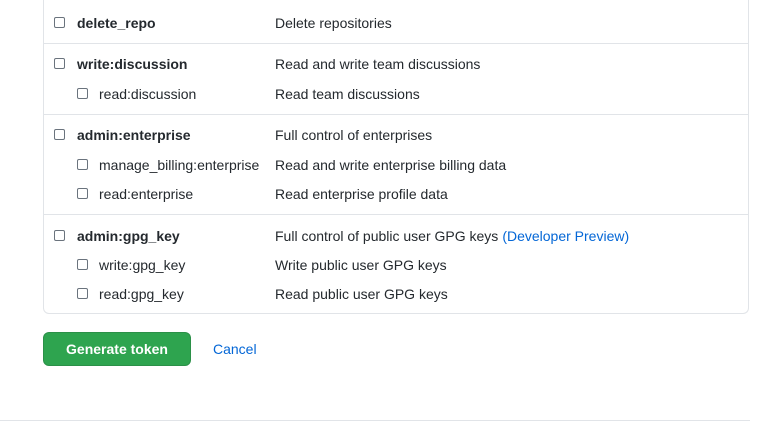 The width and height of the screenshot is (763, 448). I want to click on checkbox-manage-billing-enterprise, so click(82, 164).